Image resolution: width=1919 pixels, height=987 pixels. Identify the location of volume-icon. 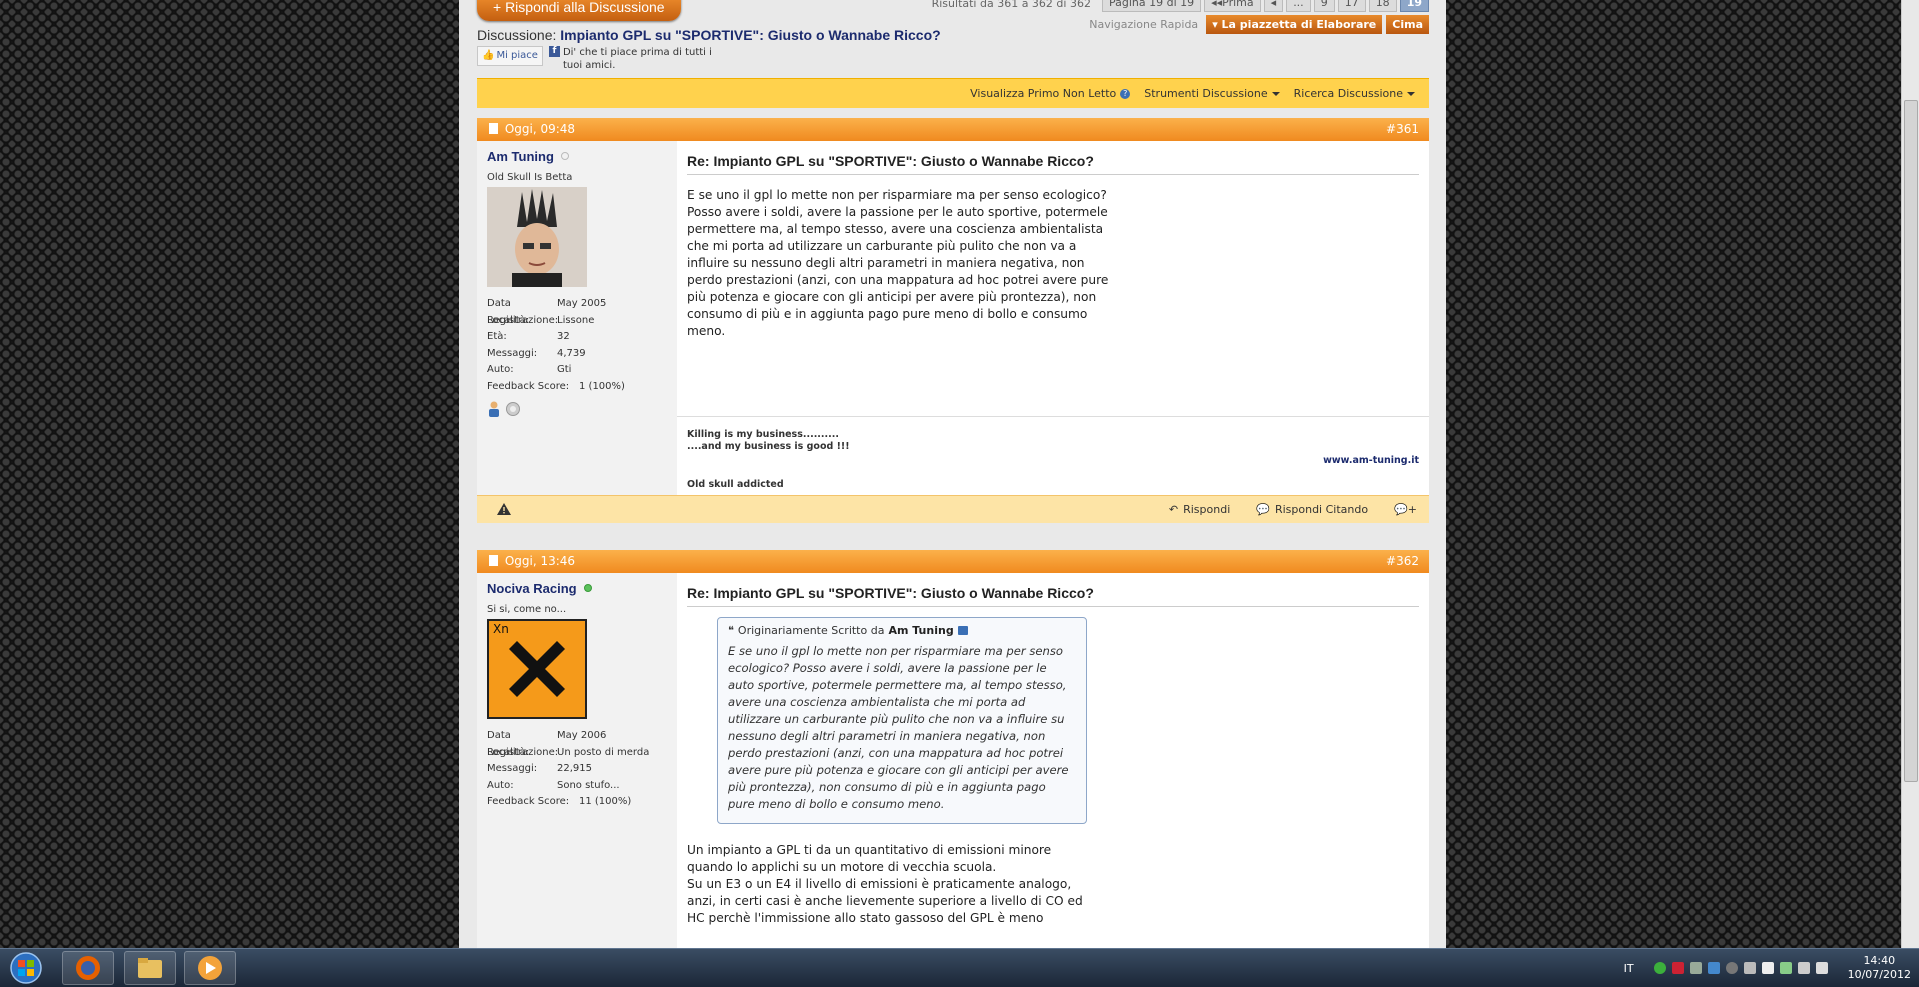
(1821, 968).